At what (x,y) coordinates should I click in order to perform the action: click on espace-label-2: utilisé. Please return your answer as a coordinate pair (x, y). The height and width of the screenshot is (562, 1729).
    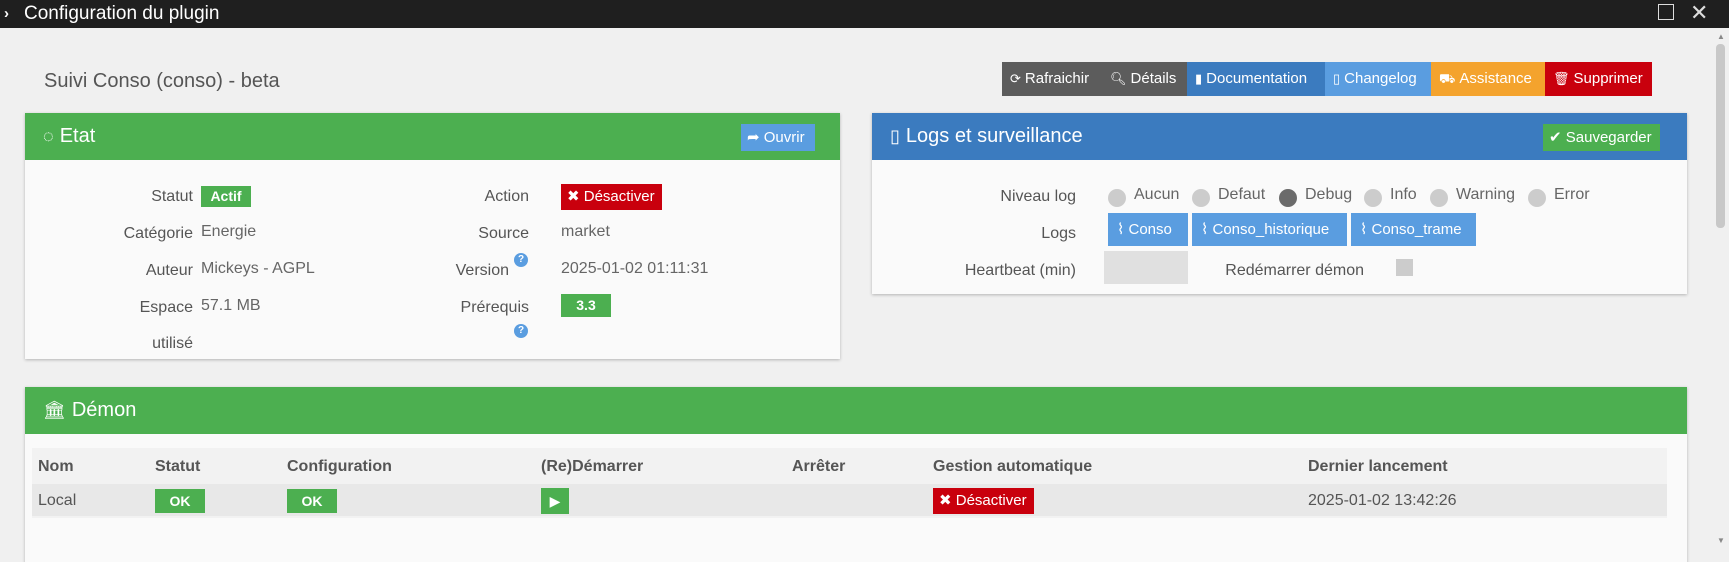
    Looking at the image, I should click on (172, 343).